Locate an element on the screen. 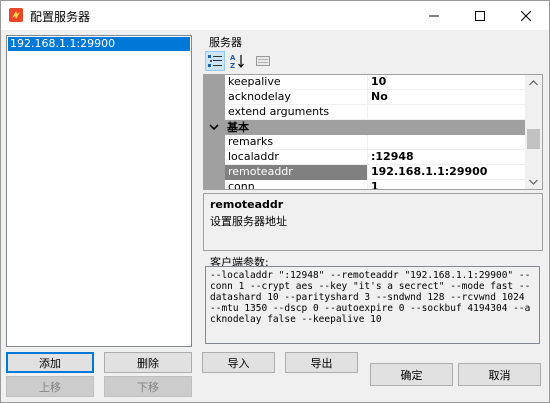  property-category-basic: 基本 is located at coordinates (365, 127).